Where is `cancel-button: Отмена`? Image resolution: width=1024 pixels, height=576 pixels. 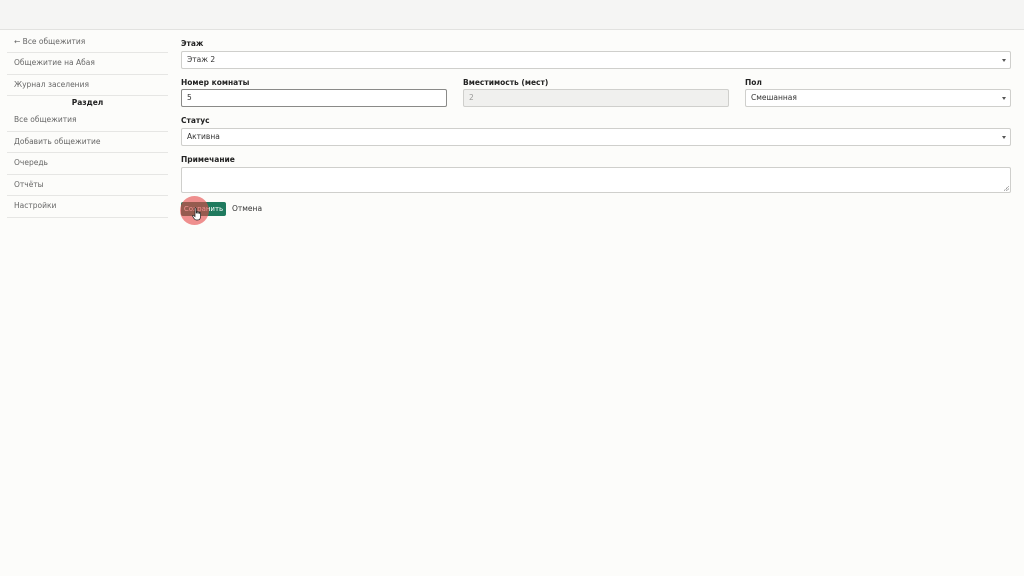 cancel-button: Отмена is located at coordinates (247, 209).